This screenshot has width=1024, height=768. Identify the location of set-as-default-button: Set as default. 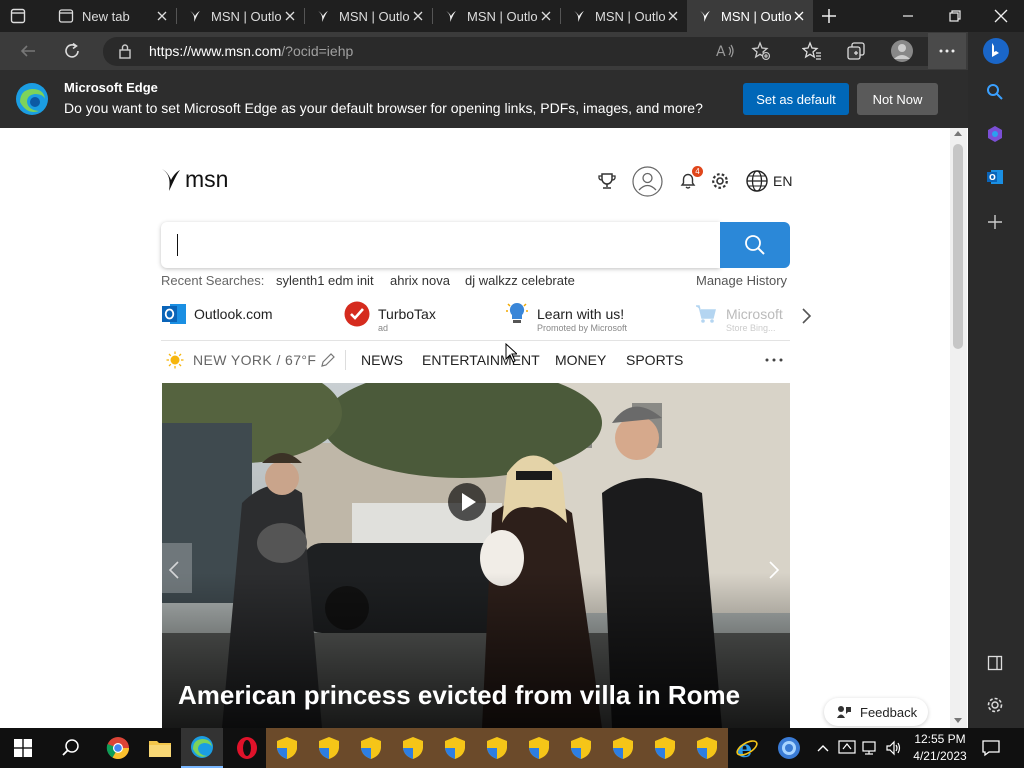
(796, 99).